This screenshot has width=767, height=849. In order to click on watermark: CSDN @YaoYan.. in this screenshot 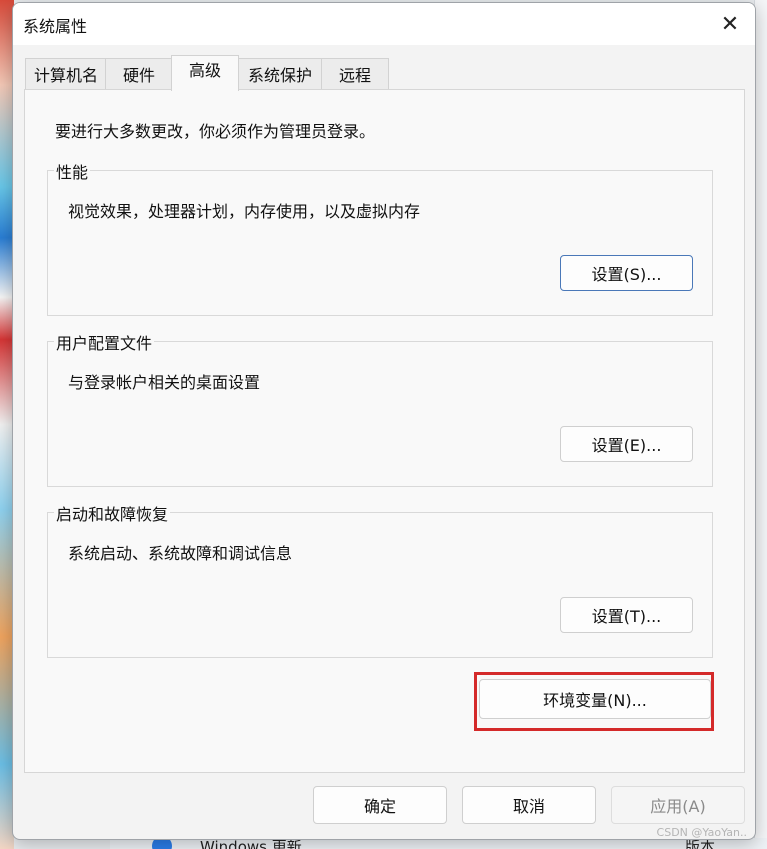, I will do `click(701, 832)`.